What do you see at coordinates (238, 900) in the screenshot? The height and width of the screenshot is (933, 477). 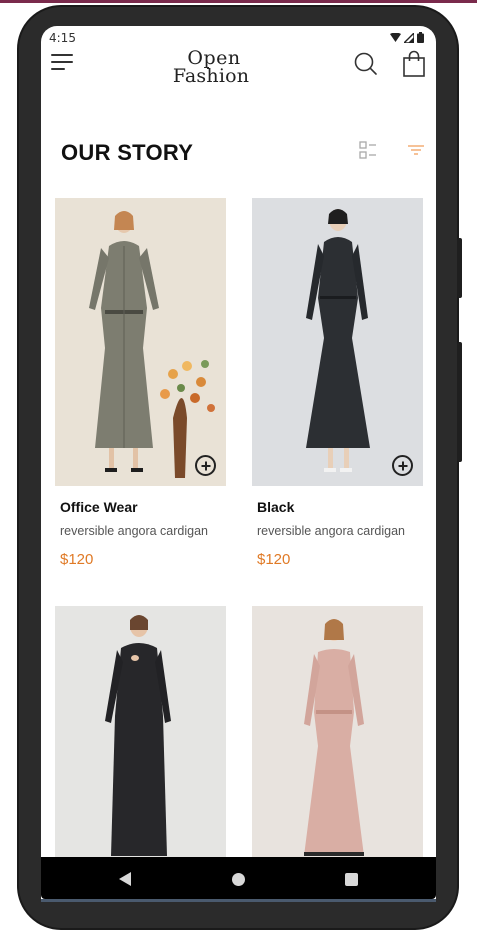 I see `nav-underline` at bounding box center [238, 900].